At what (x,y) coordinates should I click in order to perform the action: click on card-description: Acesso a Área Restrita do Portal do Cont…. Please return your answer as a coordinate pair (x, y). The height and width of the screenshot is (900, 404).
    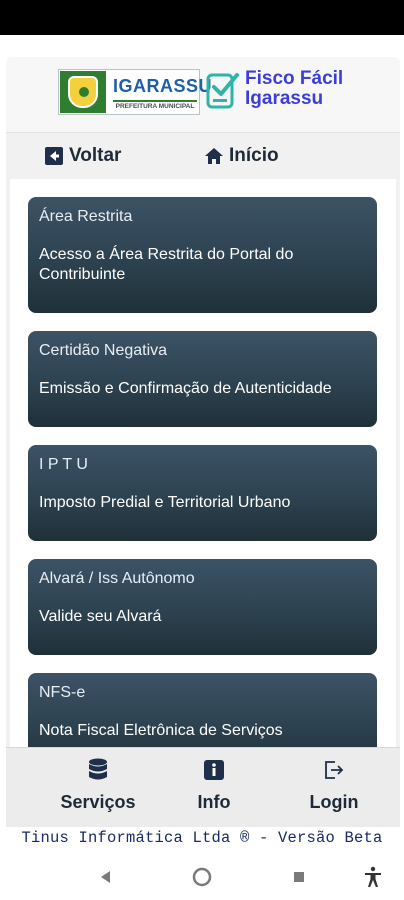
    Looking at the image, I should click on (166, 264).